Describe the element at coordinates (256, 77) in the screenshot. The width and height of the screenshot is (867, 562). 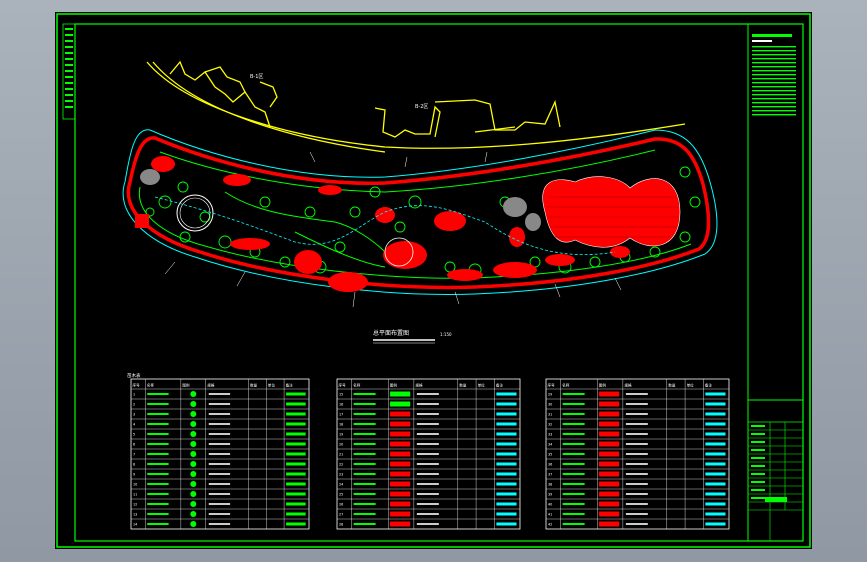
I see `building-label-1: B-1区` at that location.